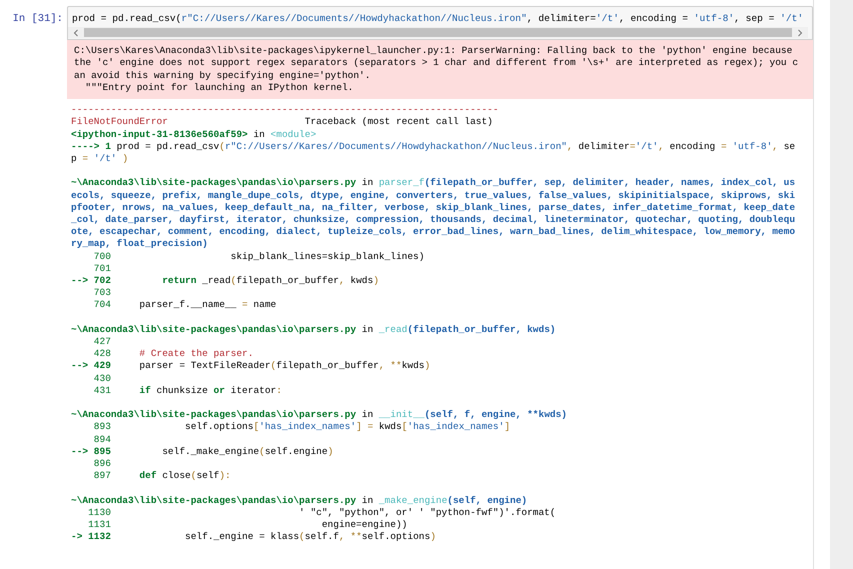 This screenshot has height=569, width=853. I want to click on traceback-line: 893 self.options['has_index_names'] = kwds['has_index_names'], so click(302, 427).